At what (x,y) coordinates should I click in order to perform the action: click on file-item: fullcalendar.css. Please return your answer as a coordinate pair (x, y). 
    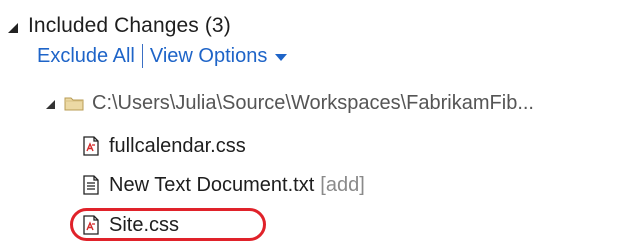
    Looking at the image, I should click on (164, 146).